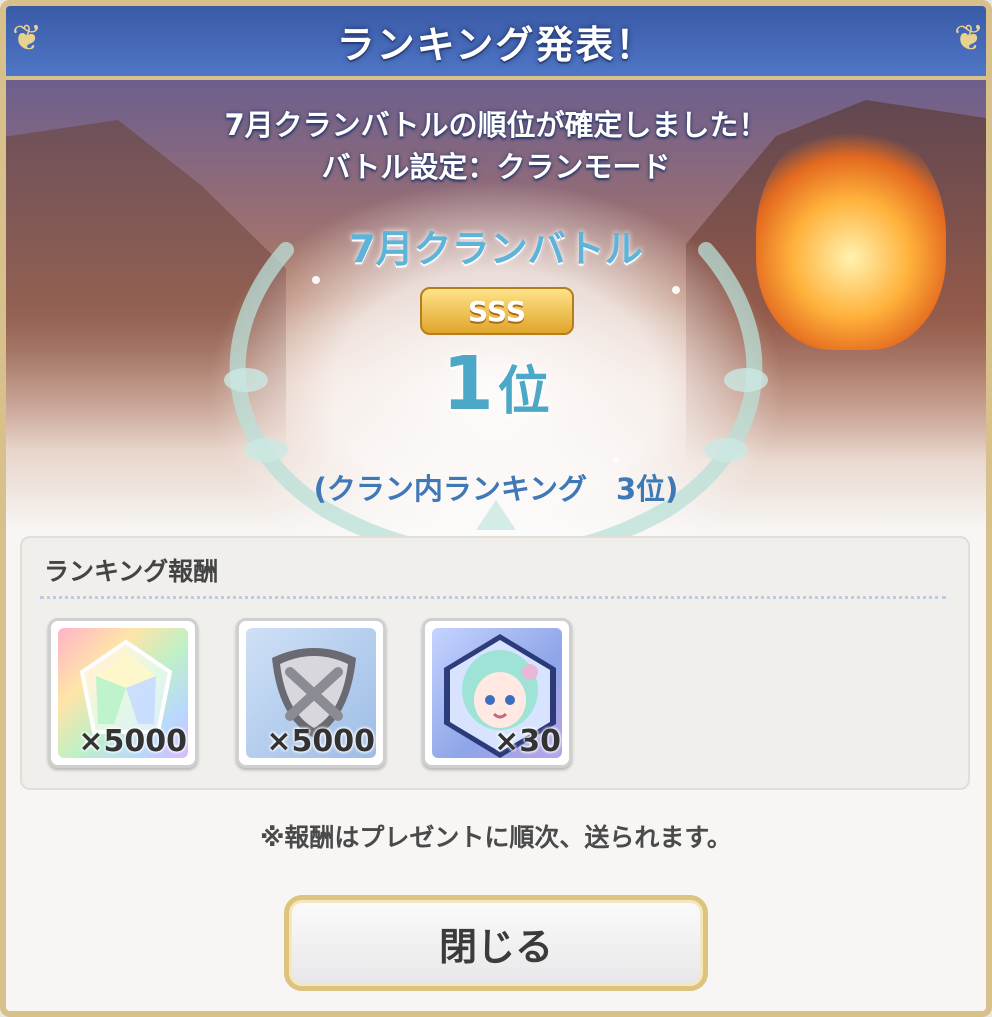 The height and width of the screenshot is (1017, 992). Describe the element at coordinates (496, 384) in the screenshot. I see `rank-display: 1位` at that location.